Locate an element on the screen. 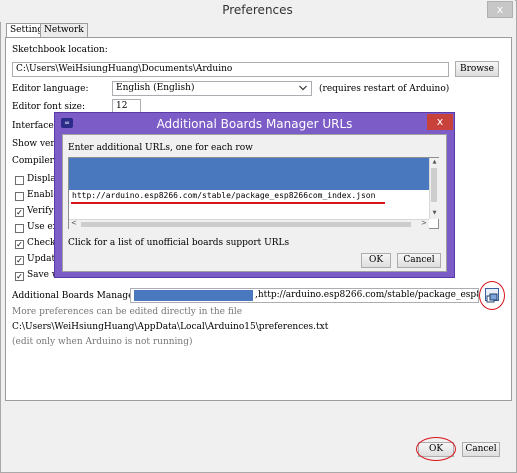 The width and height of the screenshot is (517, 473). display-checkbox is located at coordinates (19, 180).